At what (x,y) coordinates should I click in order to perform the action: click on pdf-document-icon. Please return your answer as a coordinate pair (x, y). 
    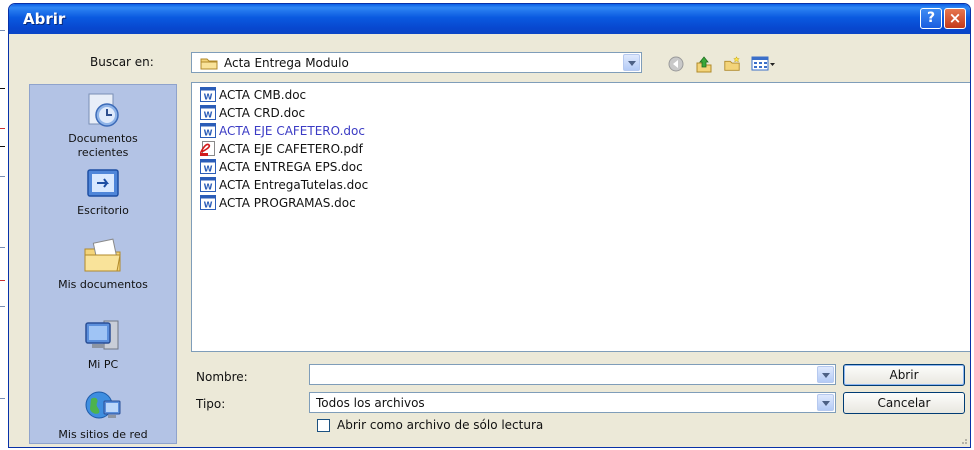
    Looking at the image, I should click on (207, 148).